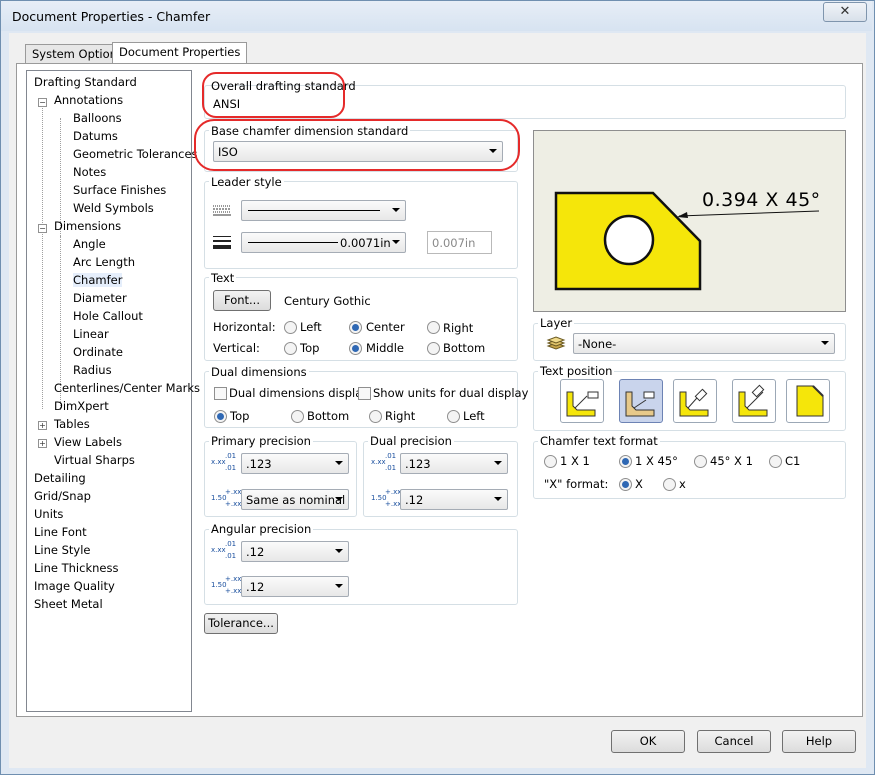 The height and width of the screenshot is (775, 875). What do you see at coordinates (328, 416) in the screenshot?
I see `dual-bottom-label: Bottom` at bounding box center [328, 416].